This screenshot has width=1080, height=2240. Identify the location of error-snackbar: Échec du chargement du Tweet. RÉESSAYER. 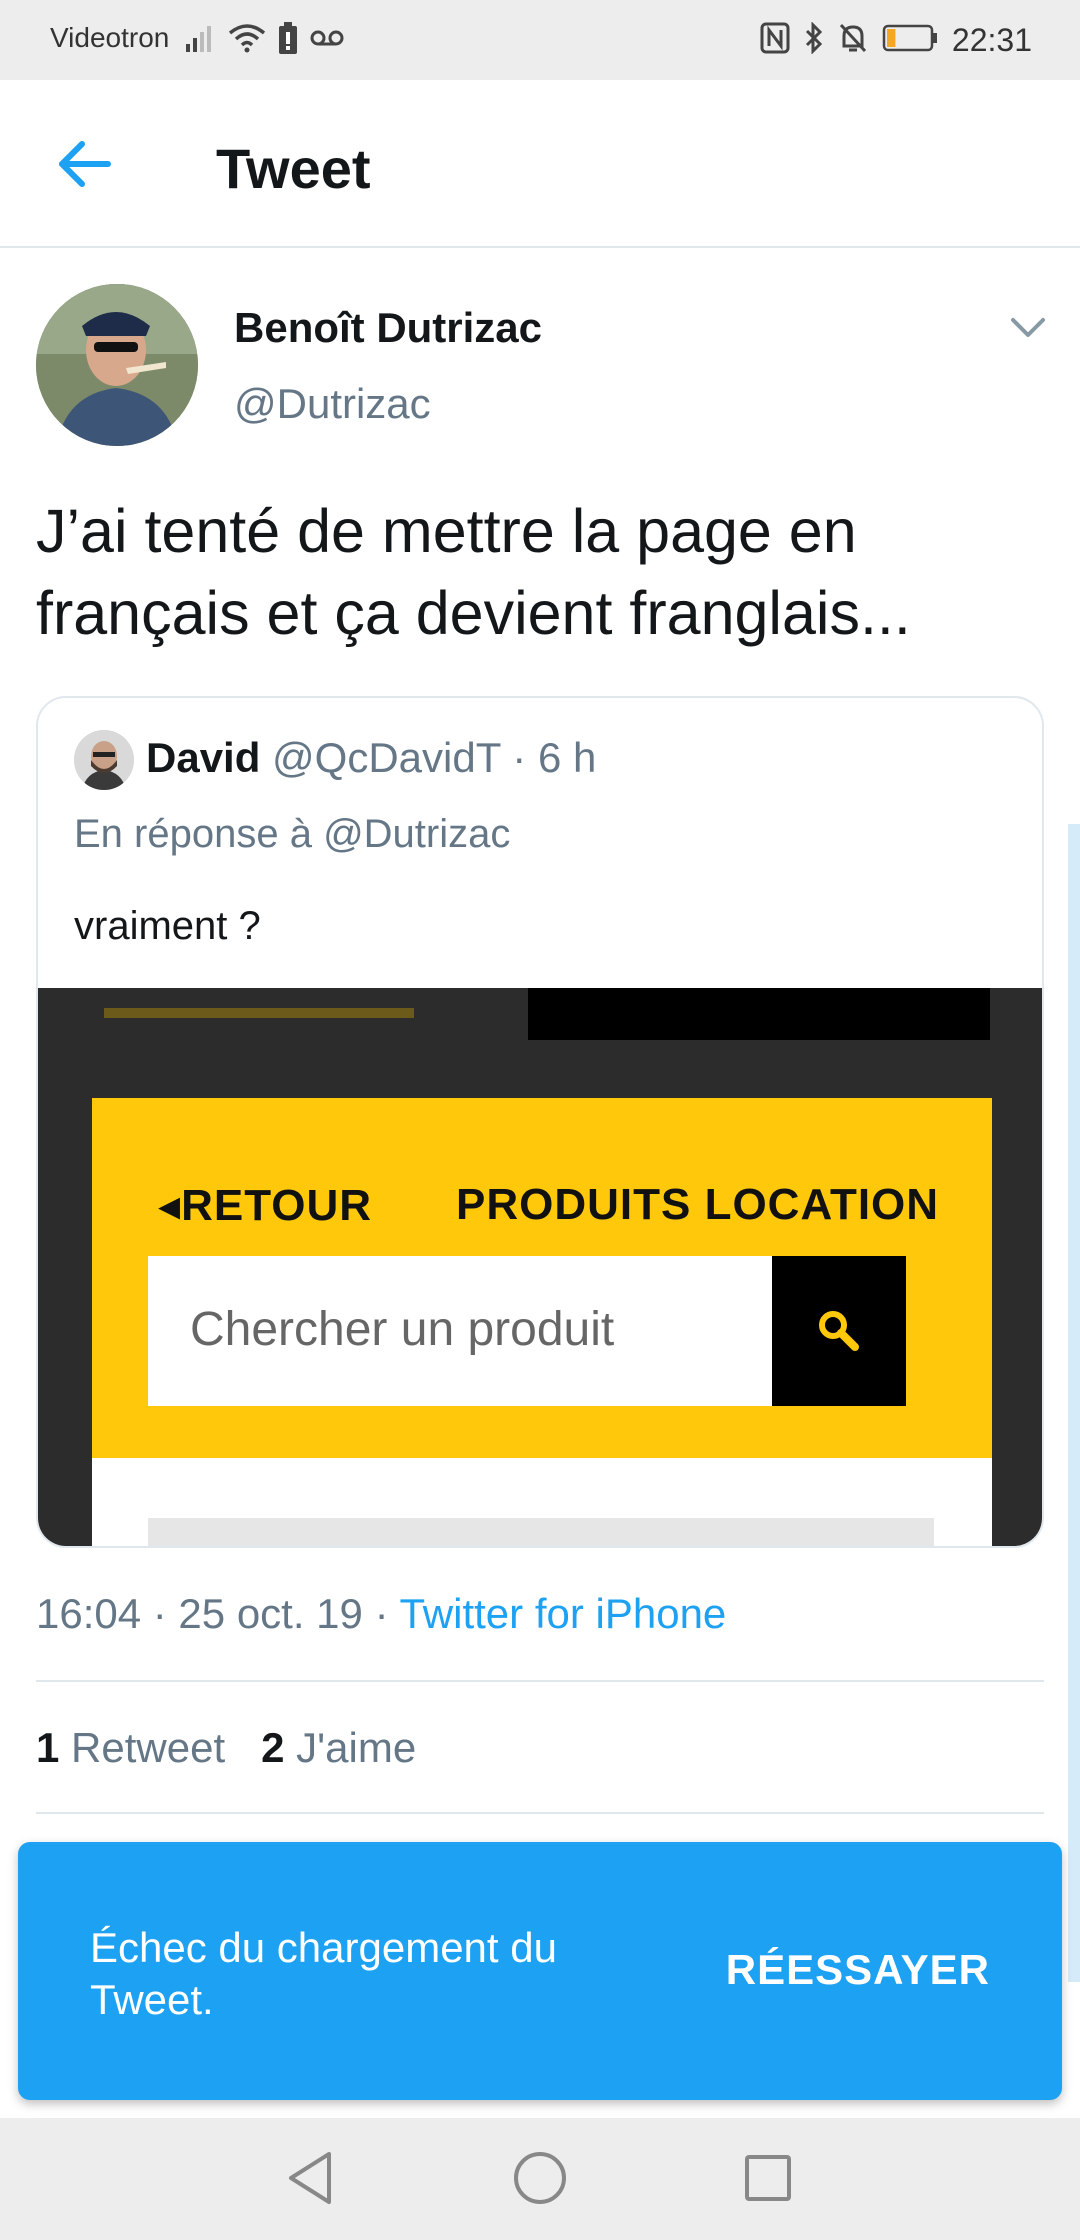
(540, 1971).